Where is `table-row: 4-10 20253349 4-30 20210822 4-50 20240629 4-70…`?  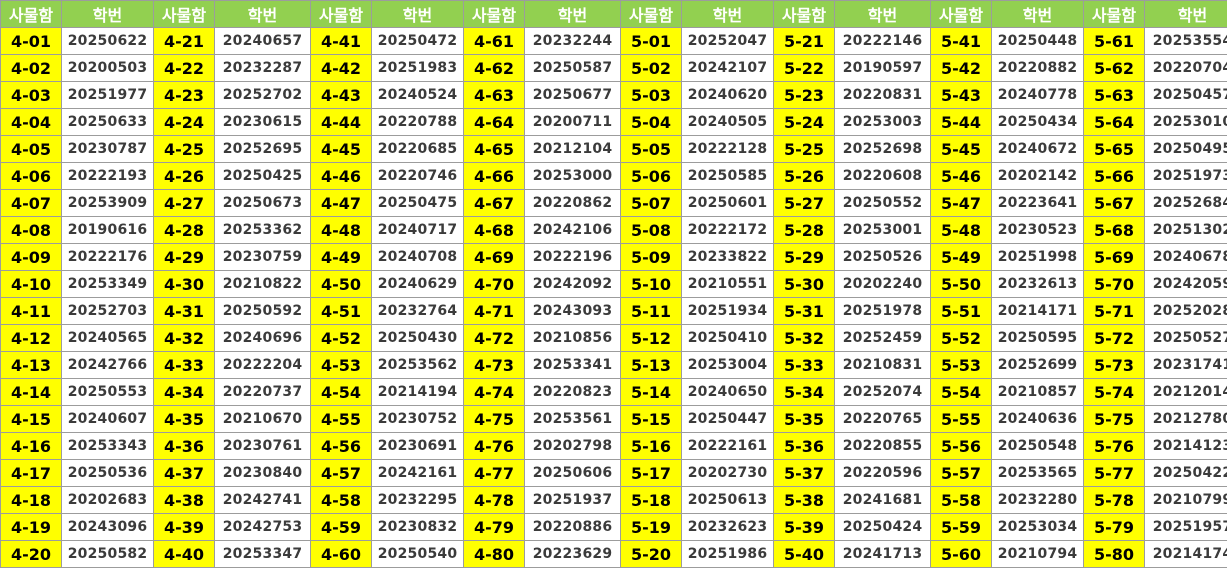 table-row: 4-10 20253349 4-30 20210822 4-50 20240629 4-70… is located at coordinates (613, 284).